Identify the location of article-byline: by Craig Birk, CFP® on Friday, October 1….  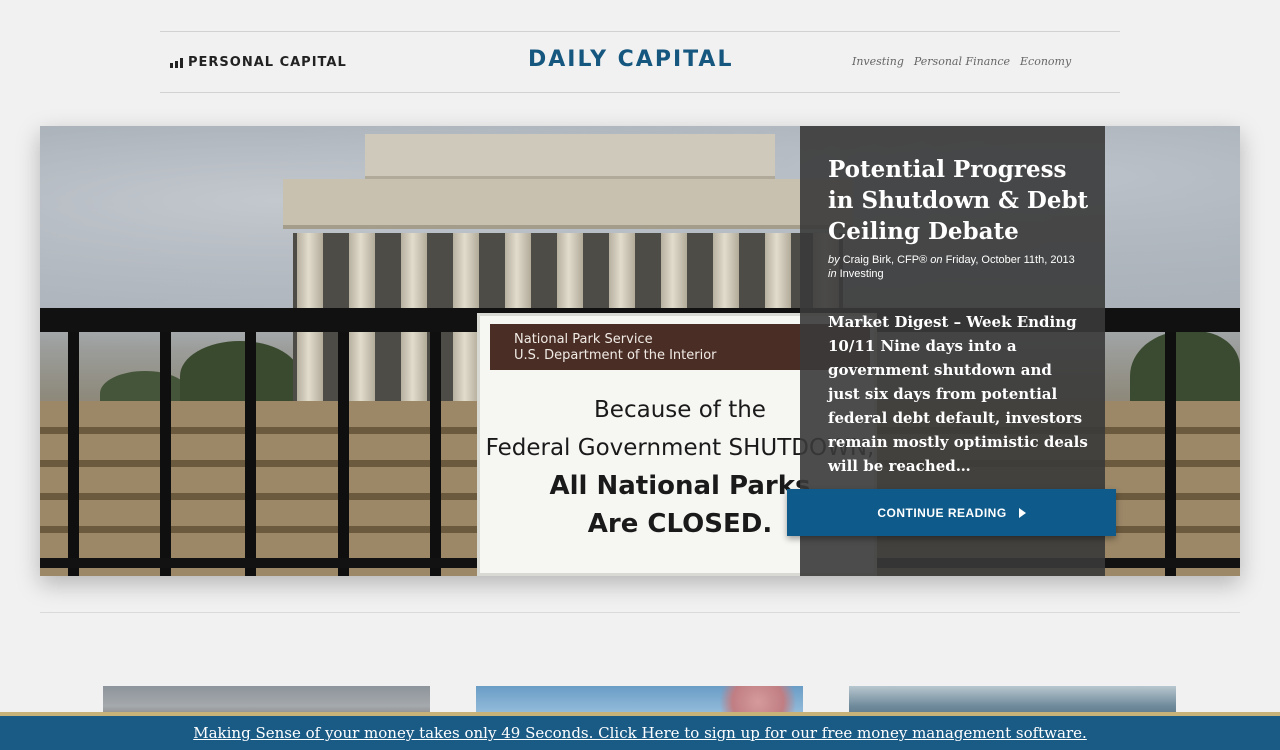
(951, 267).